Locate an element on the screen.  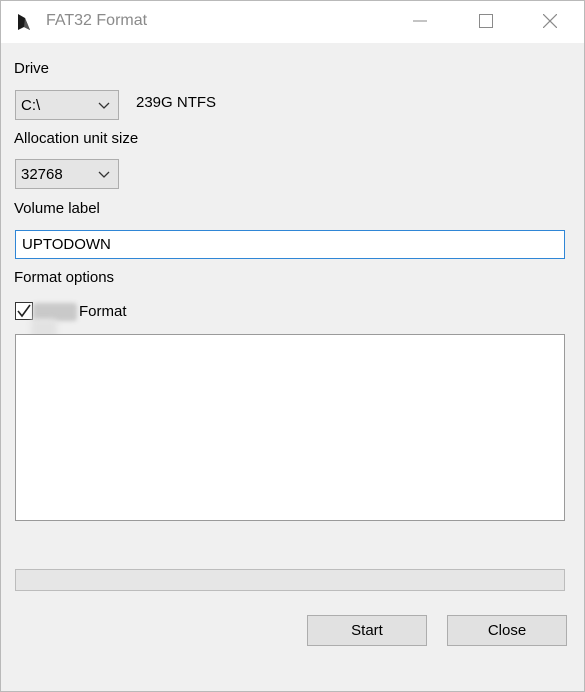
drive-info: 239G NTFS is located at coordinates (176, 102).